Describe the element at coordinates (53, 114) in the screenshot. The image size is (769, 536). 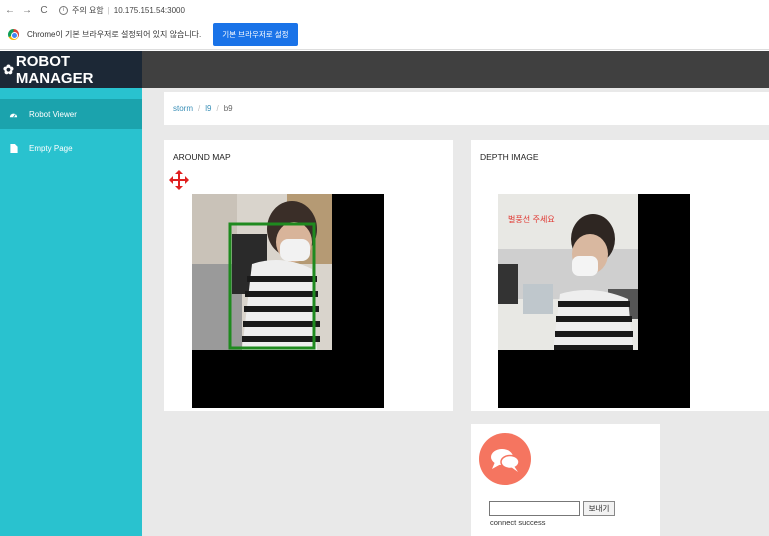
I see `sidebar-item-label: Robot Viewer` at that location.